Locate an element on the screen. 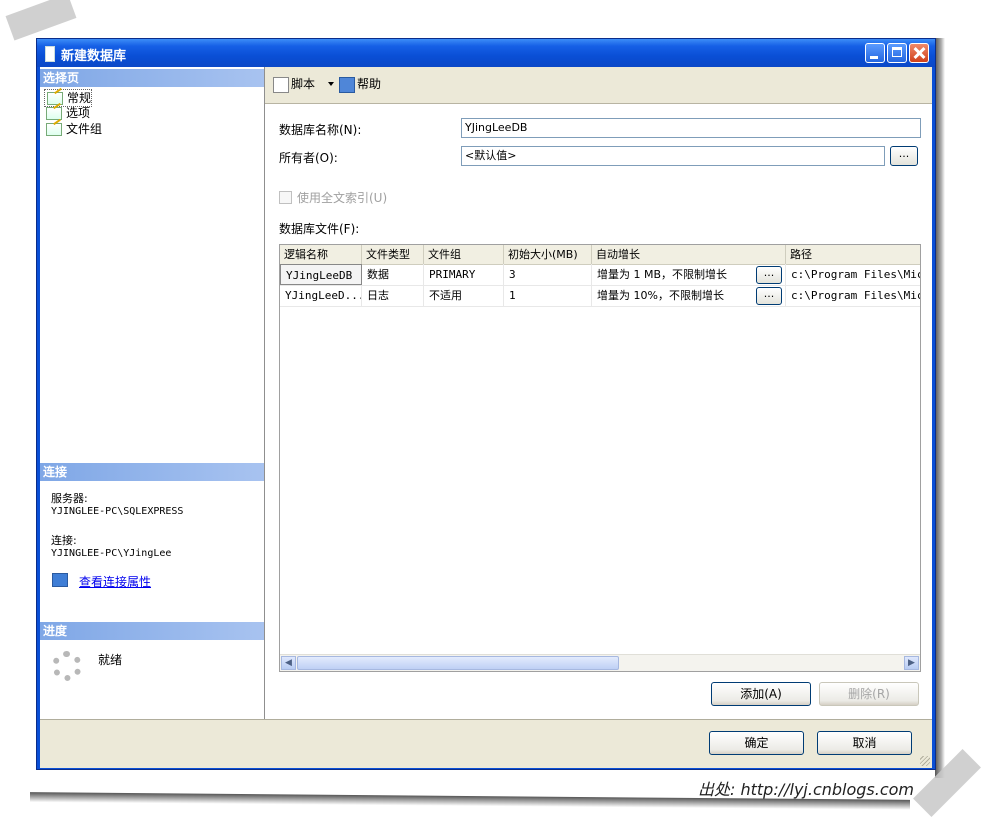 This screenshot has height=831, width=988. fulltext-index-checkbox: 使用全文索引(U) is located at coordinates (333, 197).